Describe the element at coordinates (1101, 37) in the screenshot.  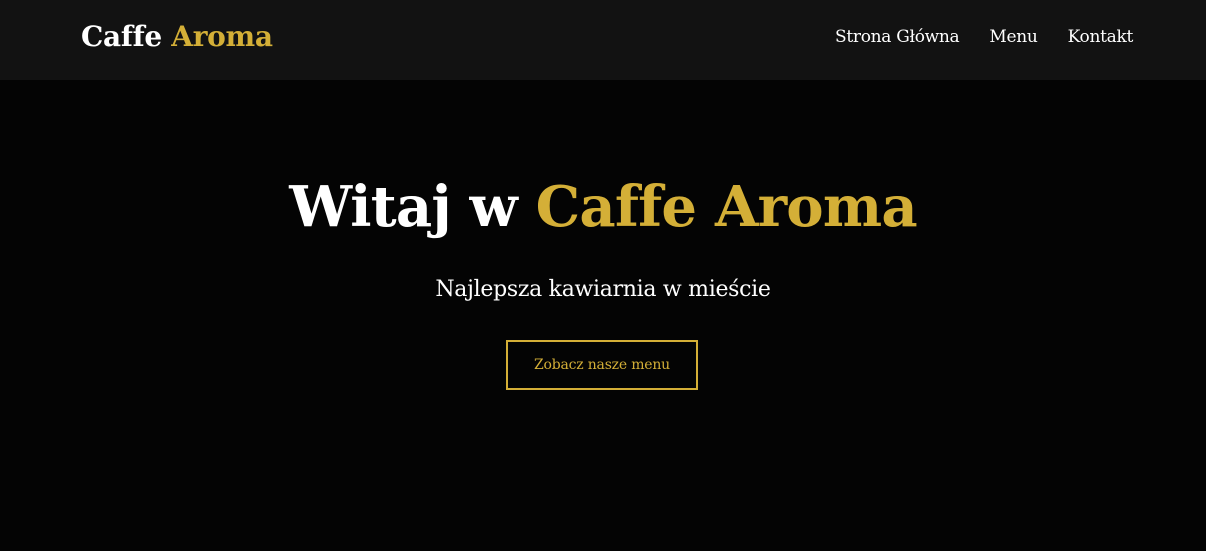
I see `nav-link-contact: Kontakt` at that location.